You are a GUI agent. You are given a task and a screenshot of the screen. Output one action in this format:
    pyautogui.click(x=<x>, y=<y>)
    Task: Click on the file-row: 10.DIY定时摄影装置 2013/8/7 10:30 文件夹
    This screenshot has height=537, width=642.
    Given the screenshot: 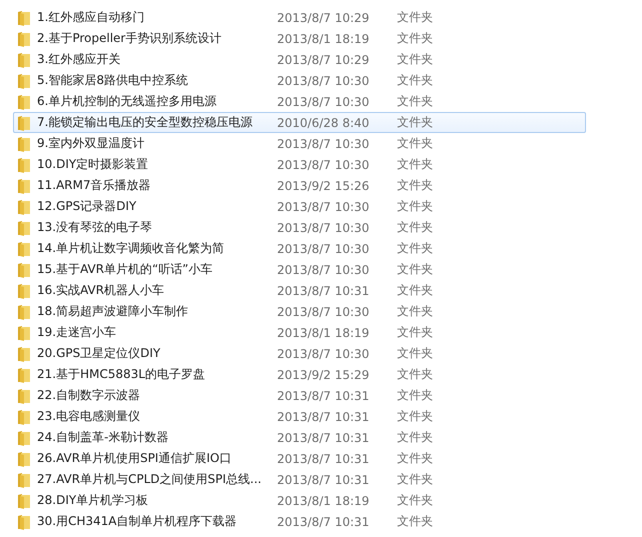 What is the action you would take?
    pyautogui.click(x=299, y=164)
    